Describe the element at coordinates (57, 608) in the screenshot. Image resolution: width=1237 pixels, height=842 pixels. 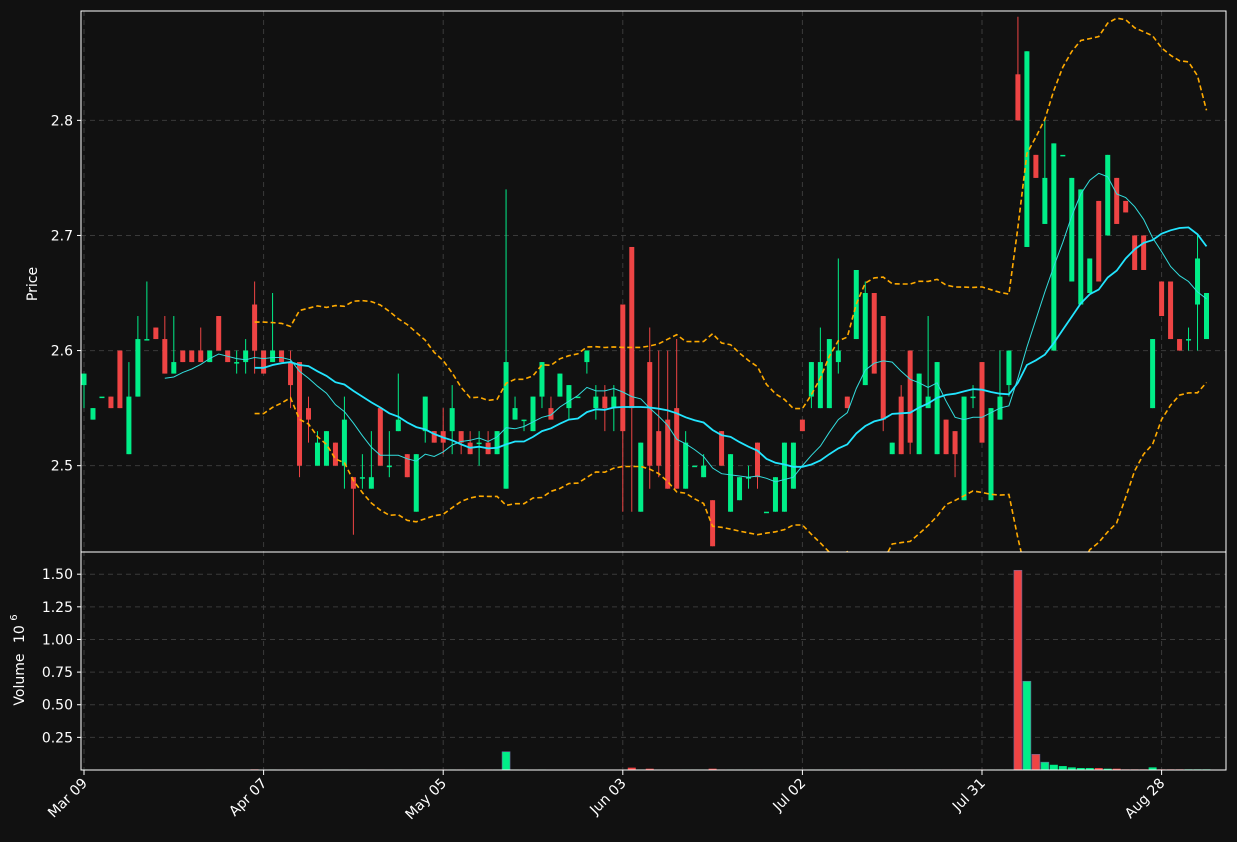
I see `volume-tick-label: 1.25` at that location.